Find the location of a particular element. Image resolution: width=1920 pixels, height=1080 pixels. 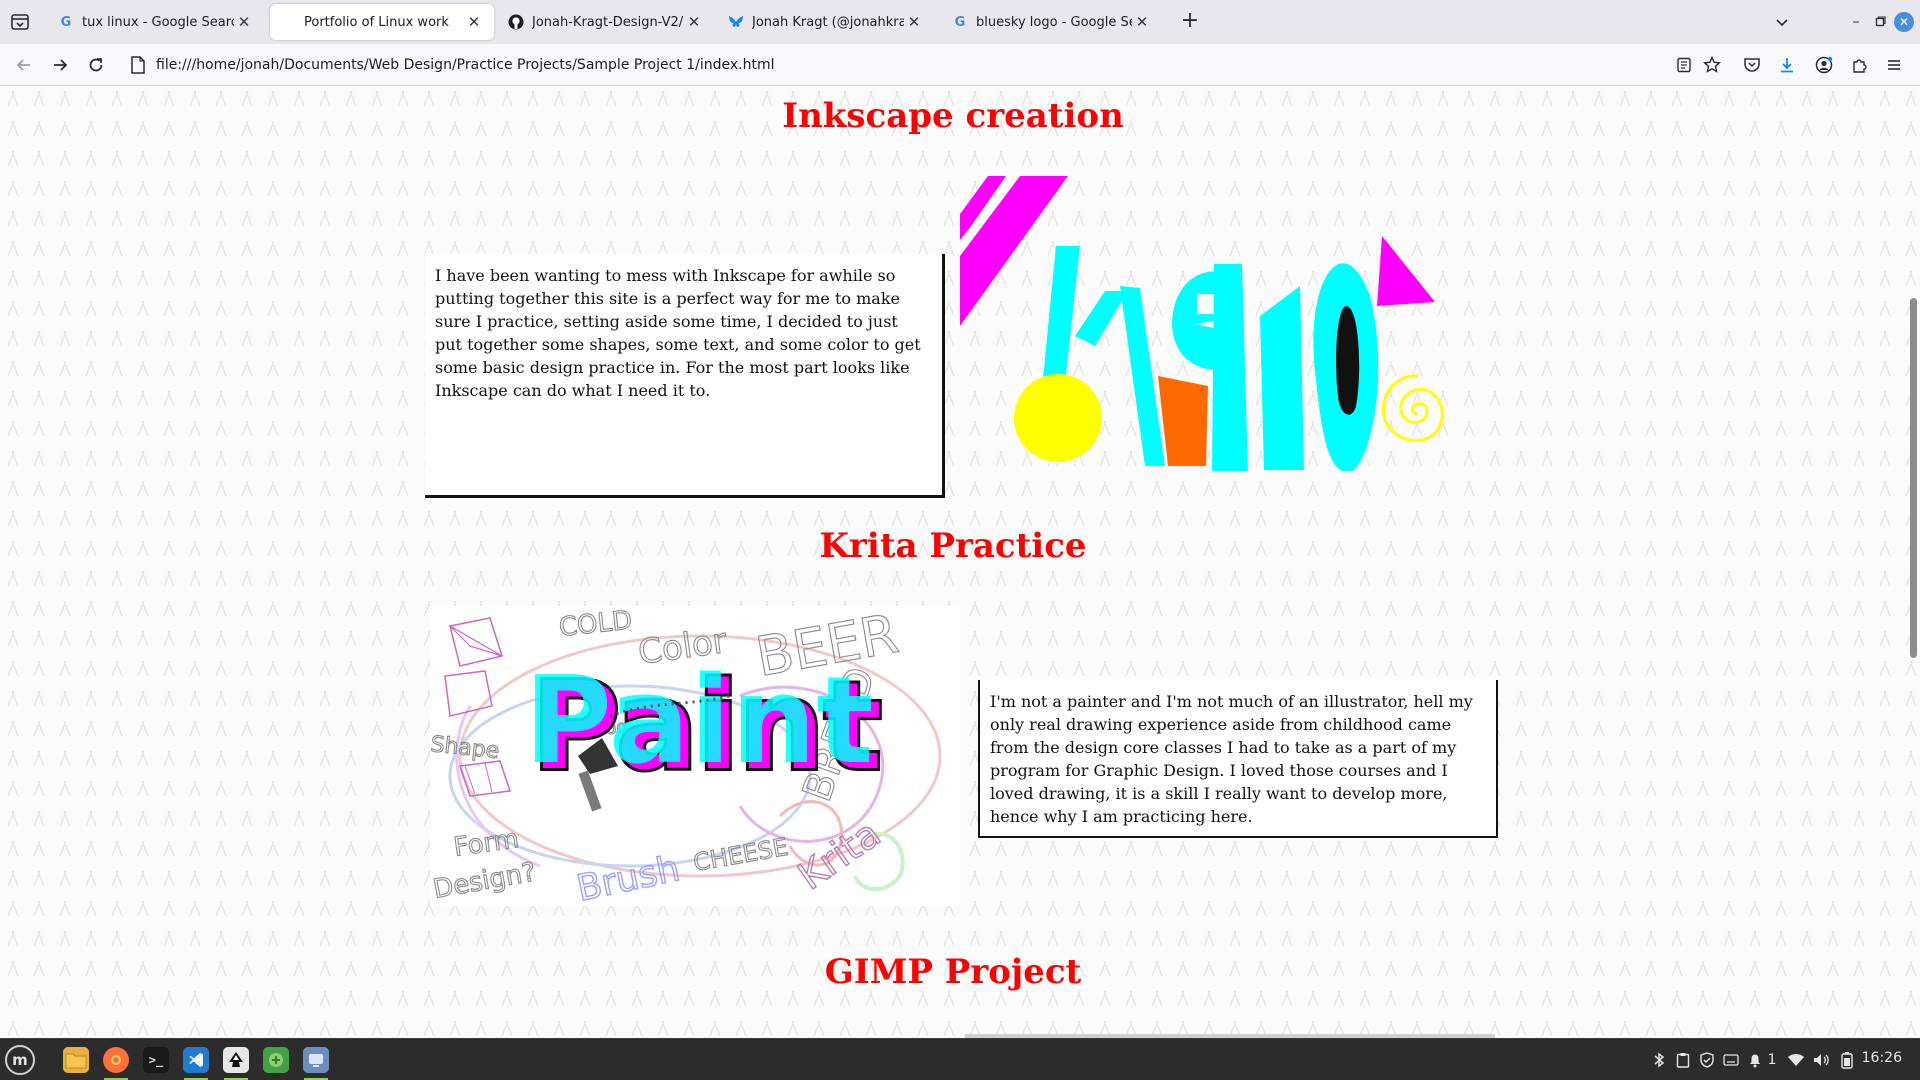

pocket-icon is located at coordinates (1752, 65).